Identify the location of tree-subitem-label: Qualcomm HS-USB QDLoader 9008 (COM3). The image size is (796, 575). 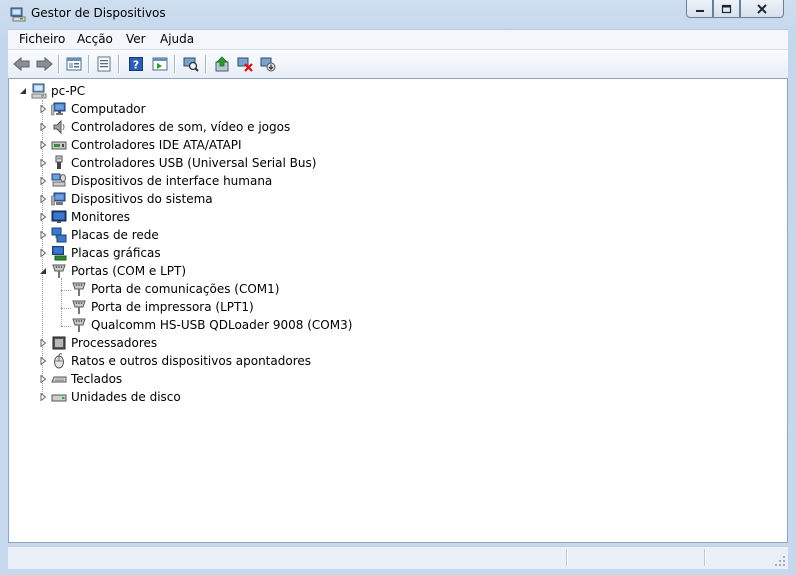
(222, 325).